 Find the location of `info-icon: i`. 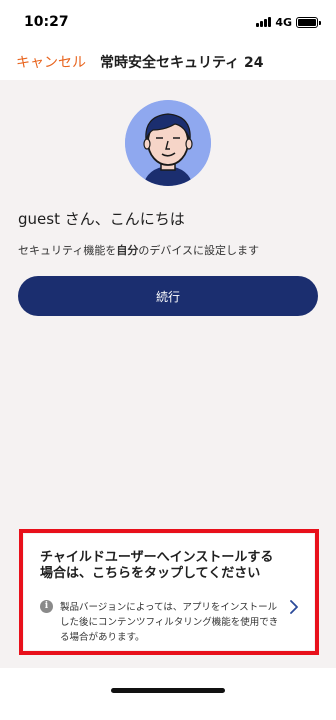

info-icon: i is located at coordinates (46, 606).